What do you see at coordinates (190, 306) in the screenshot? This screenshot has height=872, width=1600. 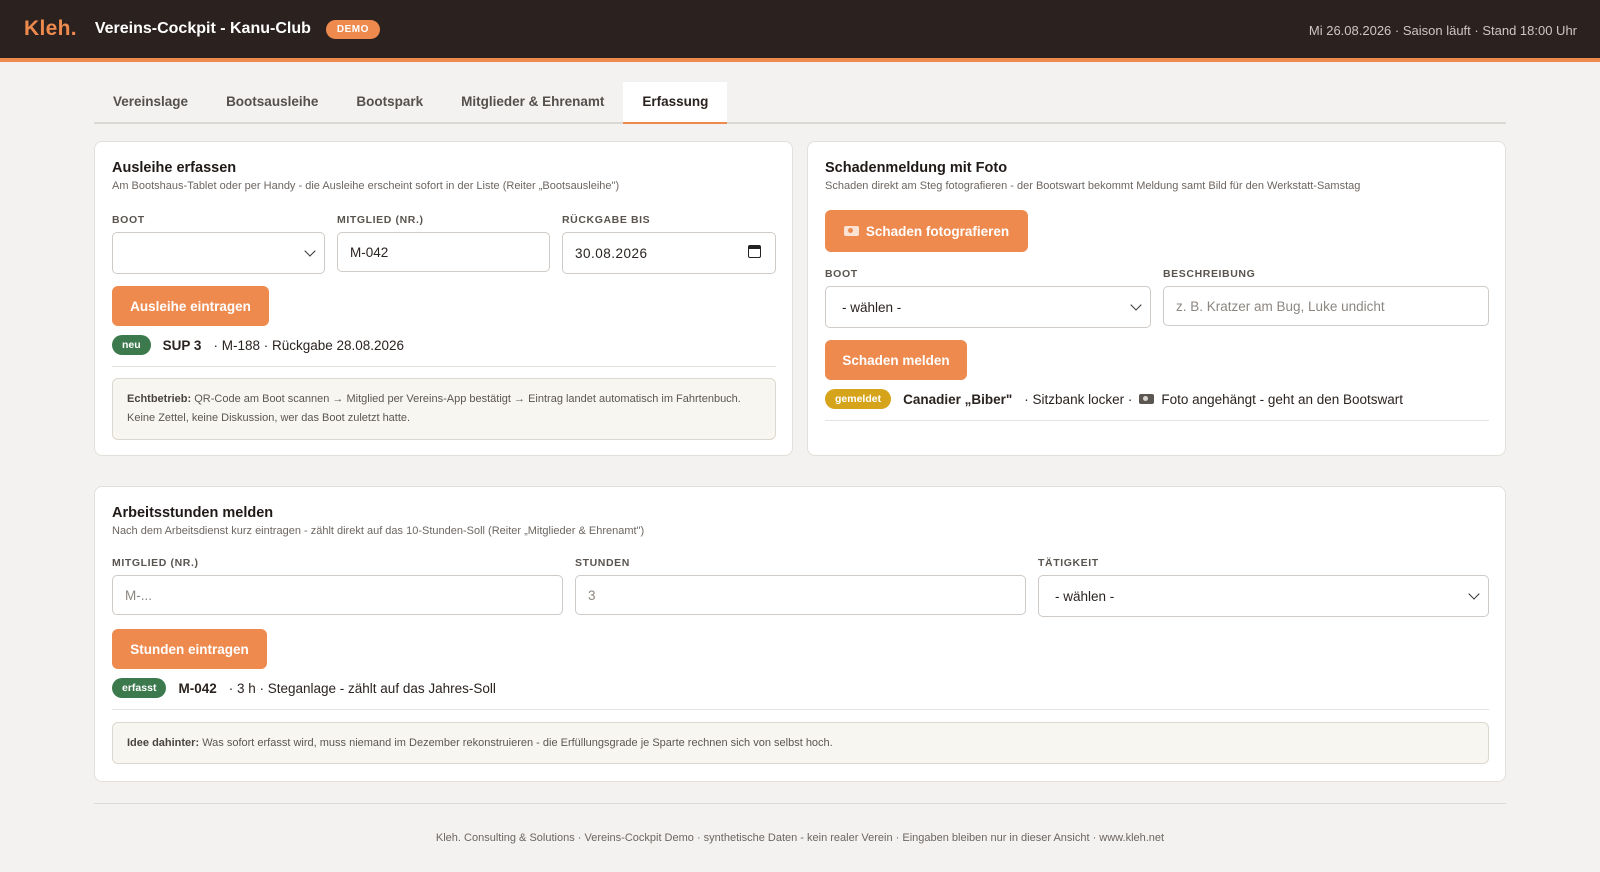 I see `ausleihe-eintragen-button: Ausleihe eintragen` at bounding box center [190, 306].